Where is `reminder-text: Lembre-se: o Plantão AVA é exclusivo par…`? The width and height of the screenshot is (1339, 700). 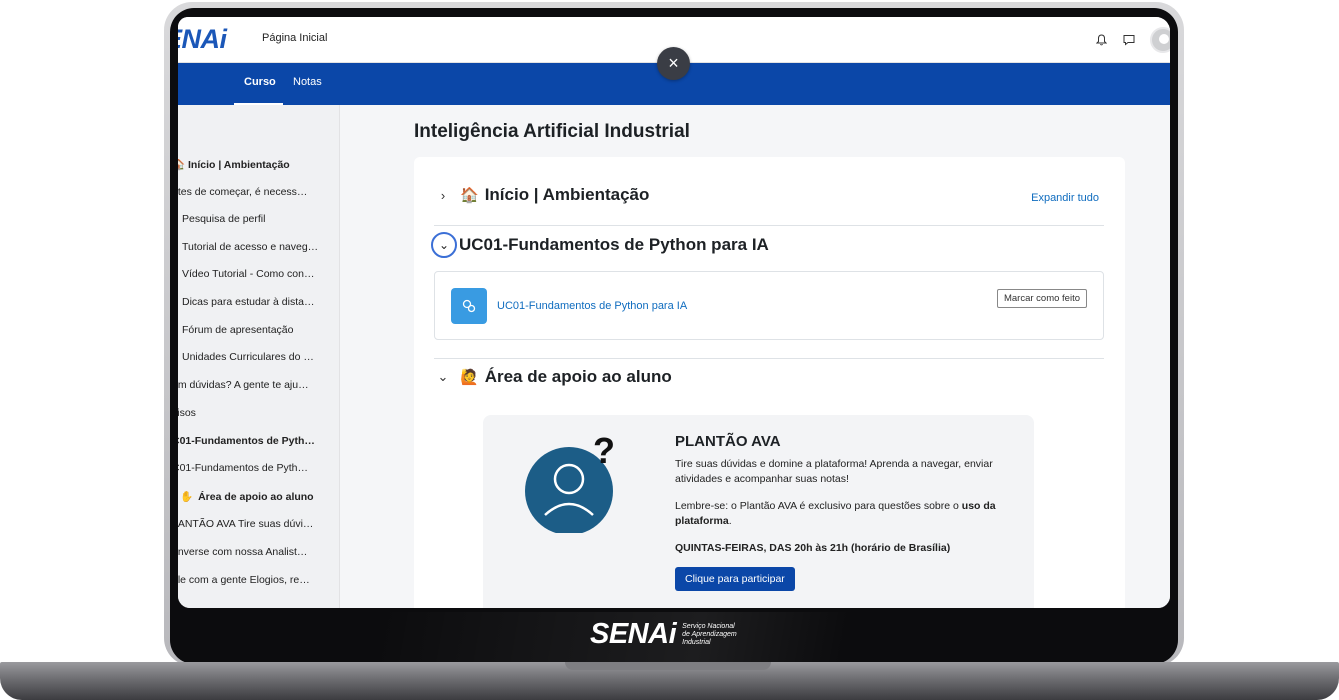
reminder-text: Lembre-se: o Plantão AVA é exclusivo par… is located at coordinates (818, 506).